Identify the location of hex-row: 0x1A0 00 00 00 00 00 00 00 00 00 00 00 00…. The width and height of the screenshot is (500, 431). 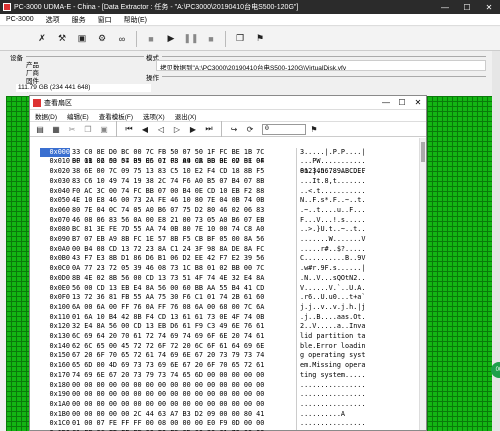
(225, 405).